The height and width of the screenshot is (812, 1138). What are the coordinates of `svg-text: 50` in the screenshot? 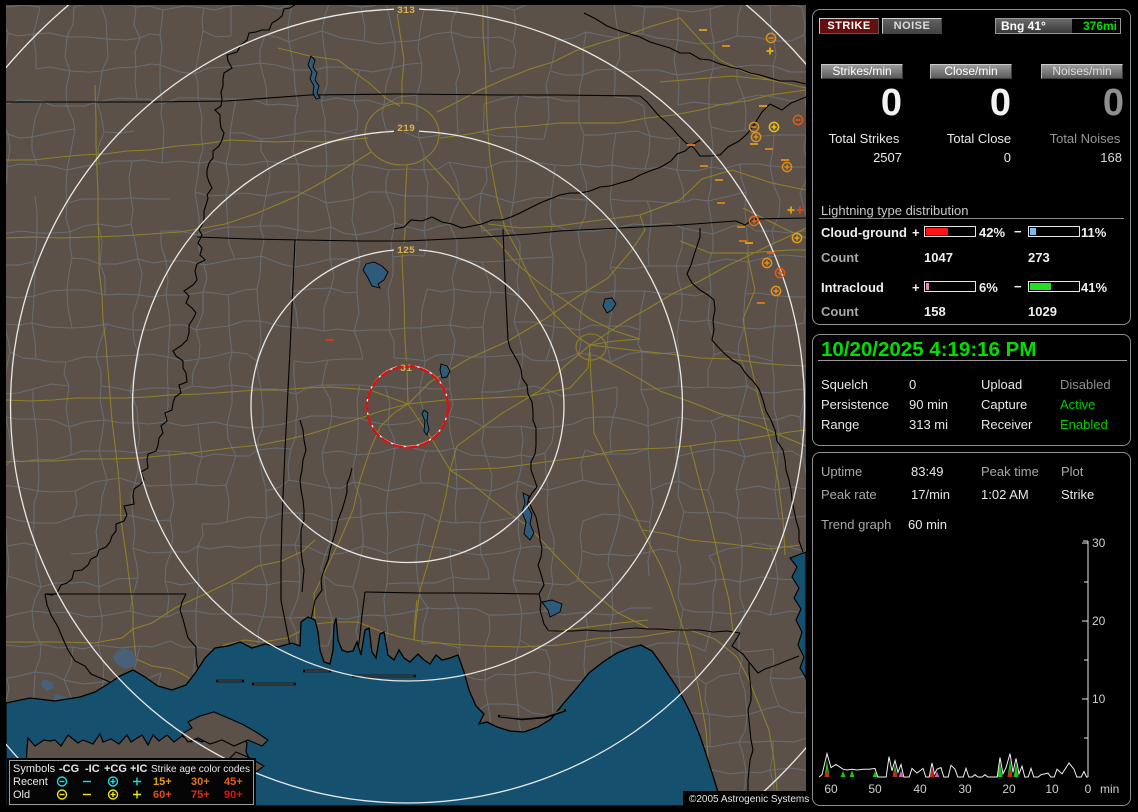 It's located at (875, 789).